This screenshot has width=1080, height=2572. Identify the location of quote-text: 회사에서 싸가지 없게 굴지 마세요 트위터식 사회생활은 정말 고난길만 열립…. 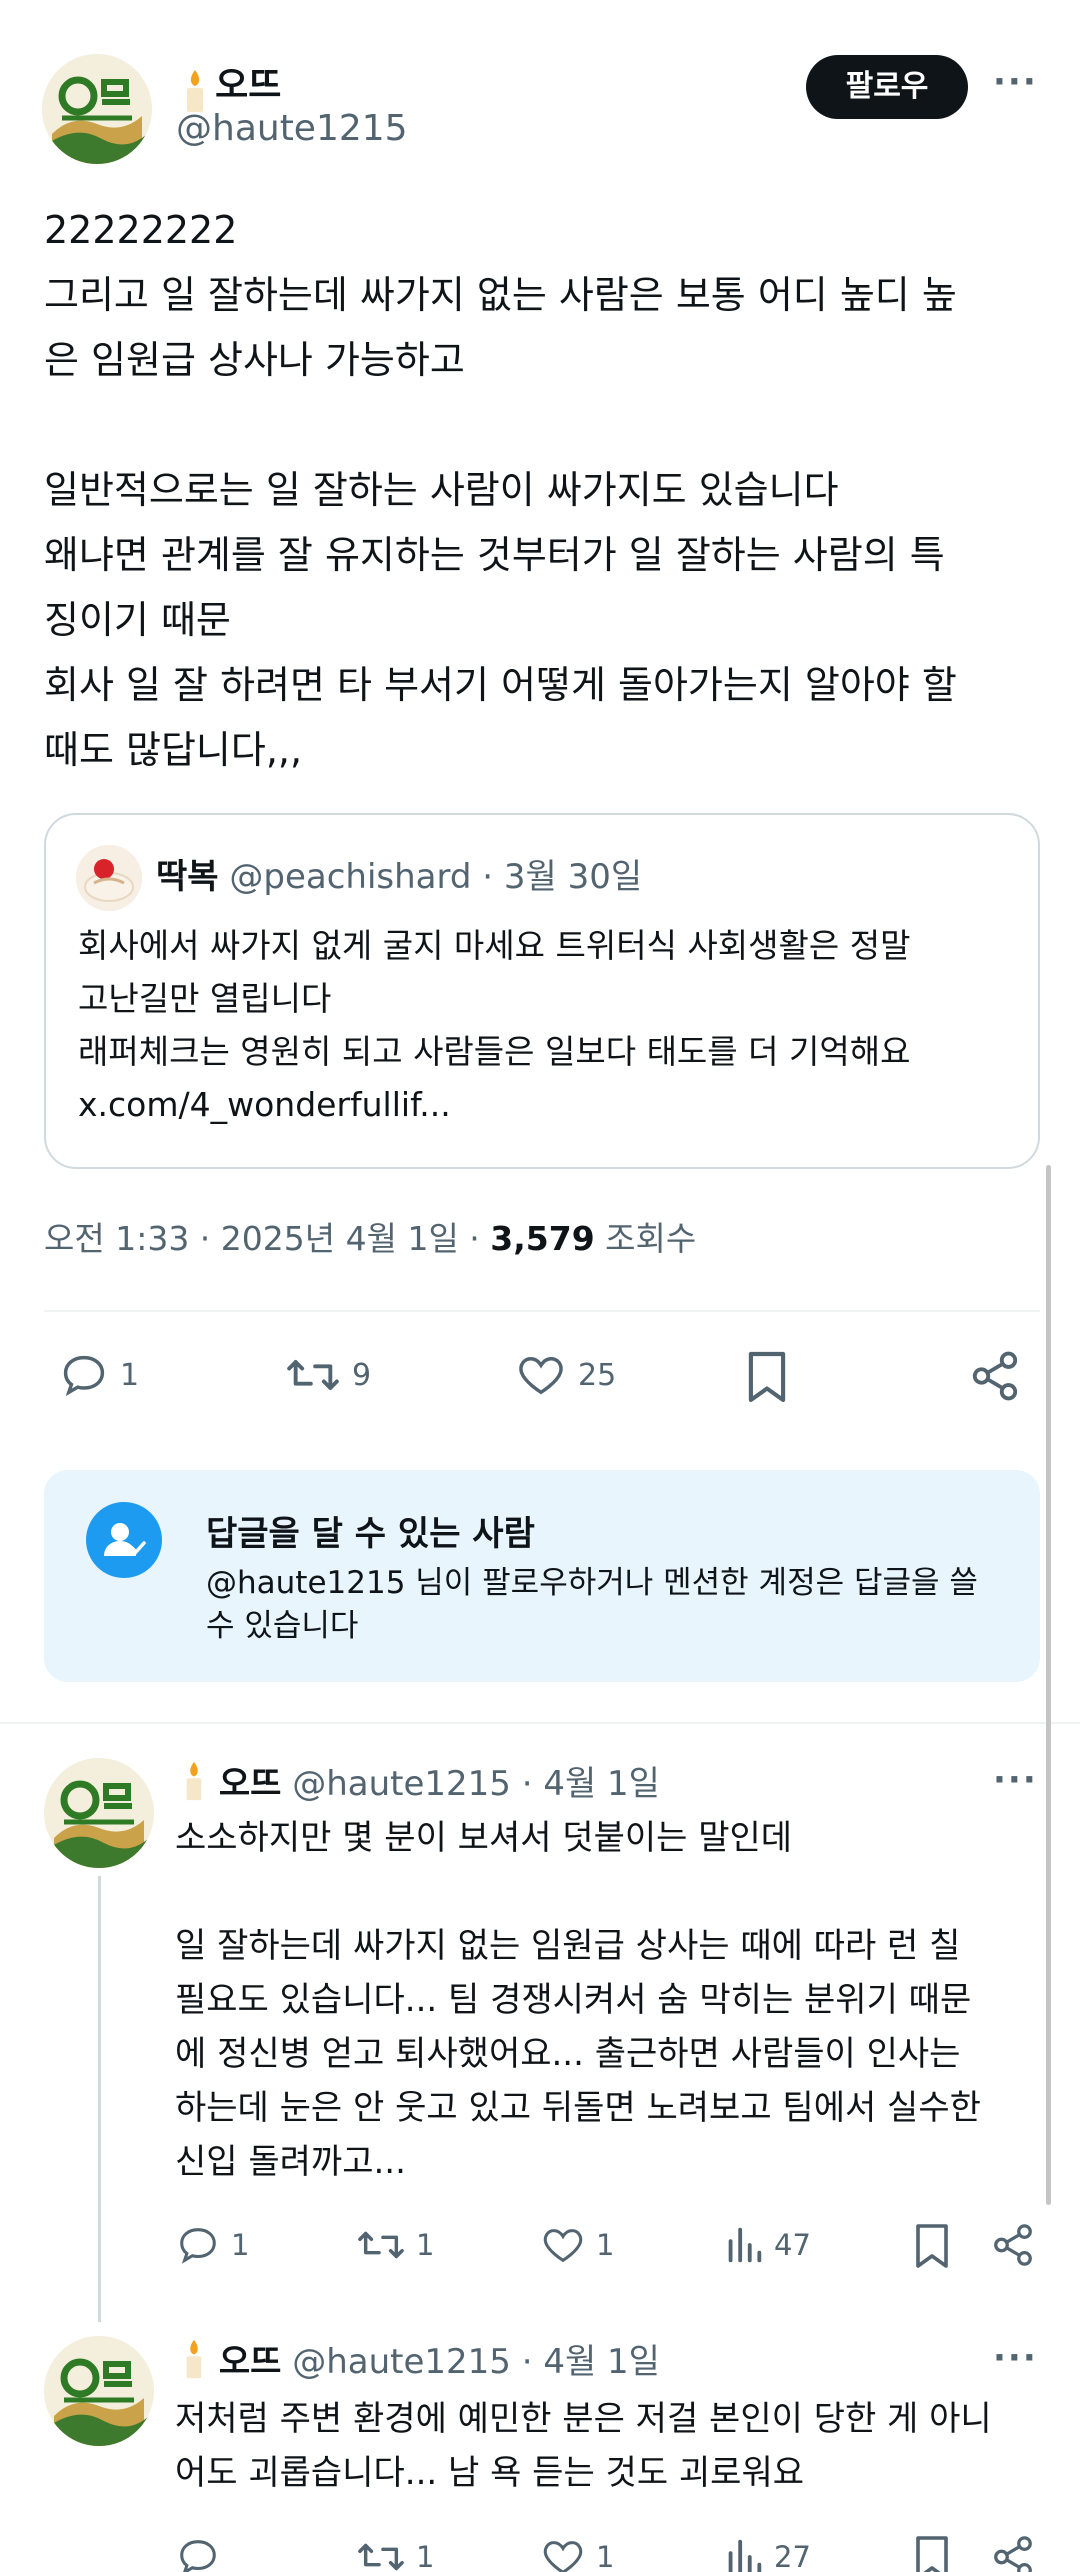
(494, 1025).